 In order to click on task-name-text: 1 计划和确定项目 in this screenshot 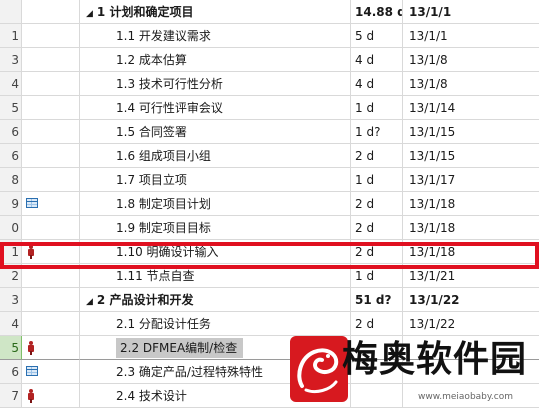, I will do `click(145, 12)`.